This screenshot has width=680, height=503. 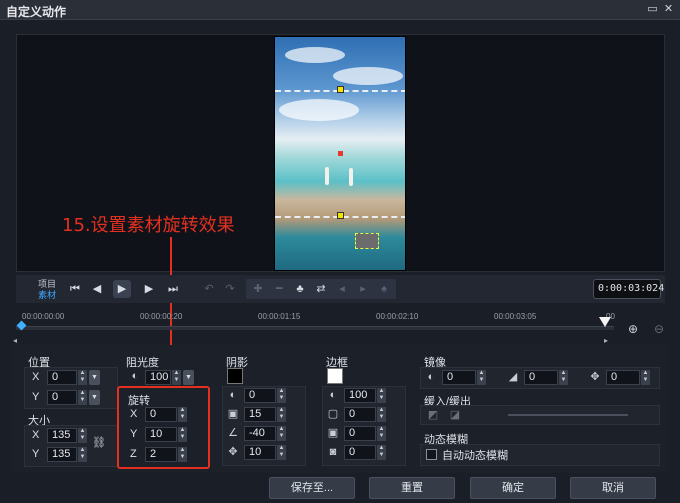 What do you see at coordinates (258, 289) in the screenshot?
I see `add-keyframe-icon: ✚` at bounding box center [258, 289].